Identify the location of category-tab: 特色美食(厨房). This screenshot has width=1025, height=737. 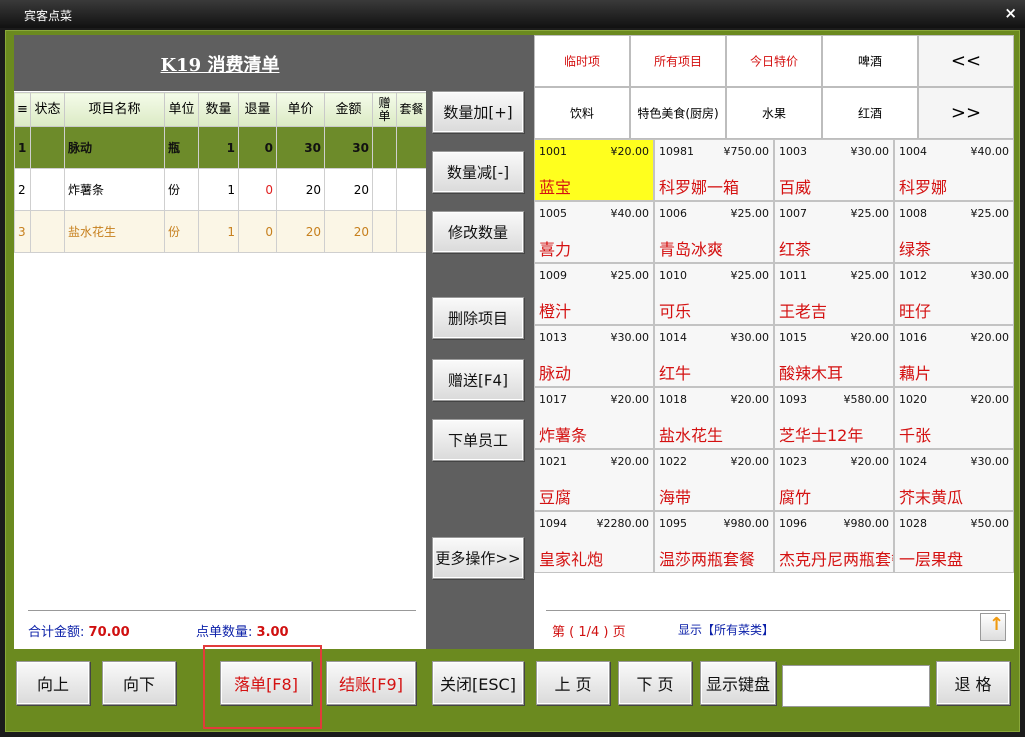
(678, 113).